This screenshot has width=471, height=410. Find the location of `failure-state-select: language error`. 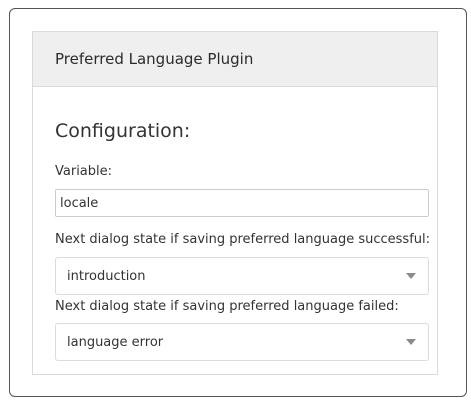

failure-state-select: language error is located at coordinates (242, 342).